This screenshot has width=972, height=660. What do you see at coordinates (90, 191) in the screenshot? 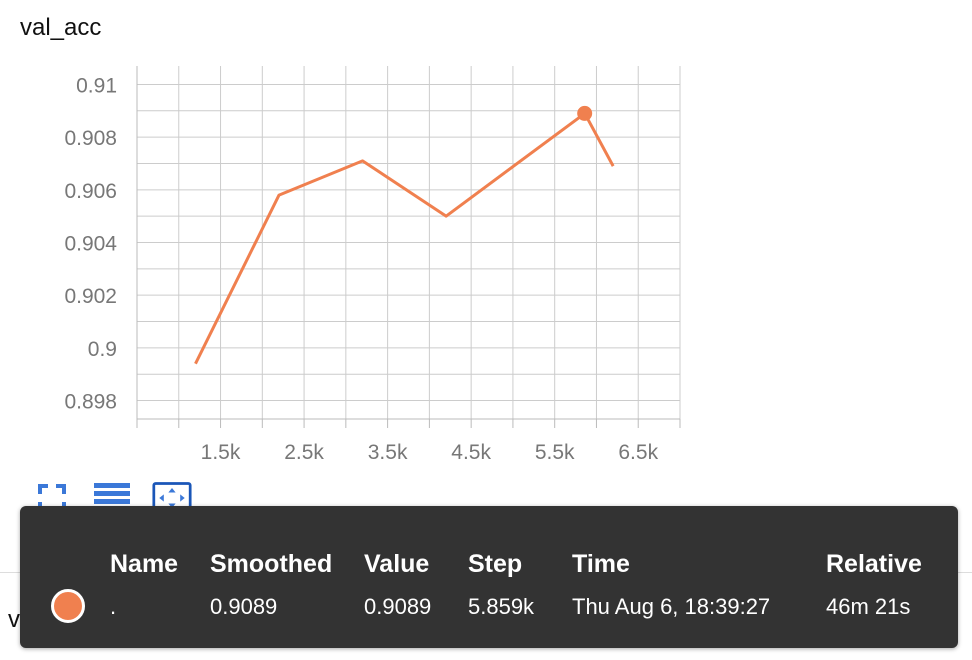
I see `y-tick-label: 0.906` at bounding box center [90, 191].